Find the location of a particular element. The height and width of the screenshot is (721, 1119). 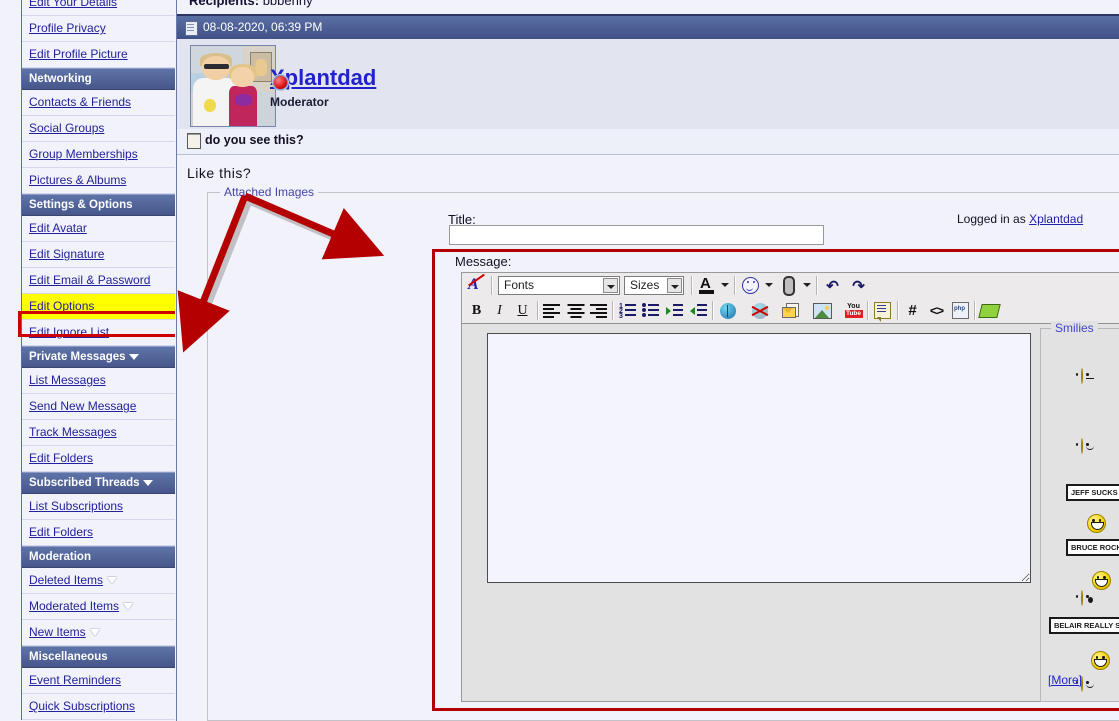

wrap-quote-icon is located at coordinates (882, 311).